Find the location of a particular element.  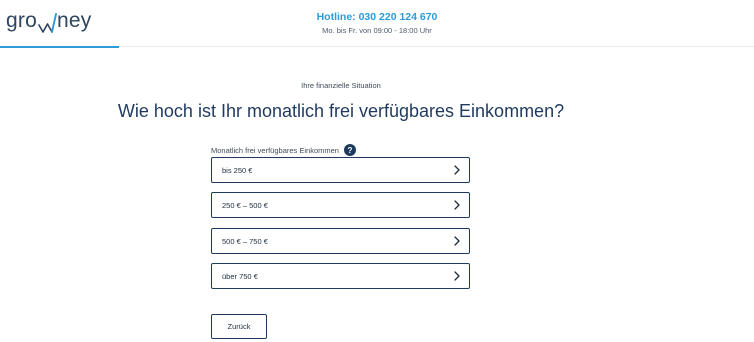

hotline-number: Hotline: 030 220 124 670 is located at coordinates (377, 17).